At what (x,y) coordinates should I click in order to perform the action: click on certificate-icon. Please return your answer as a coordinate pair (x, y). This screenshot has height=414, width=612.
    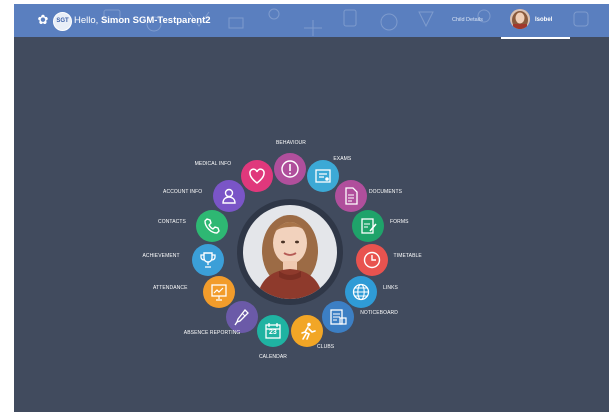
    Looking at the image, I should click on (323, 176).